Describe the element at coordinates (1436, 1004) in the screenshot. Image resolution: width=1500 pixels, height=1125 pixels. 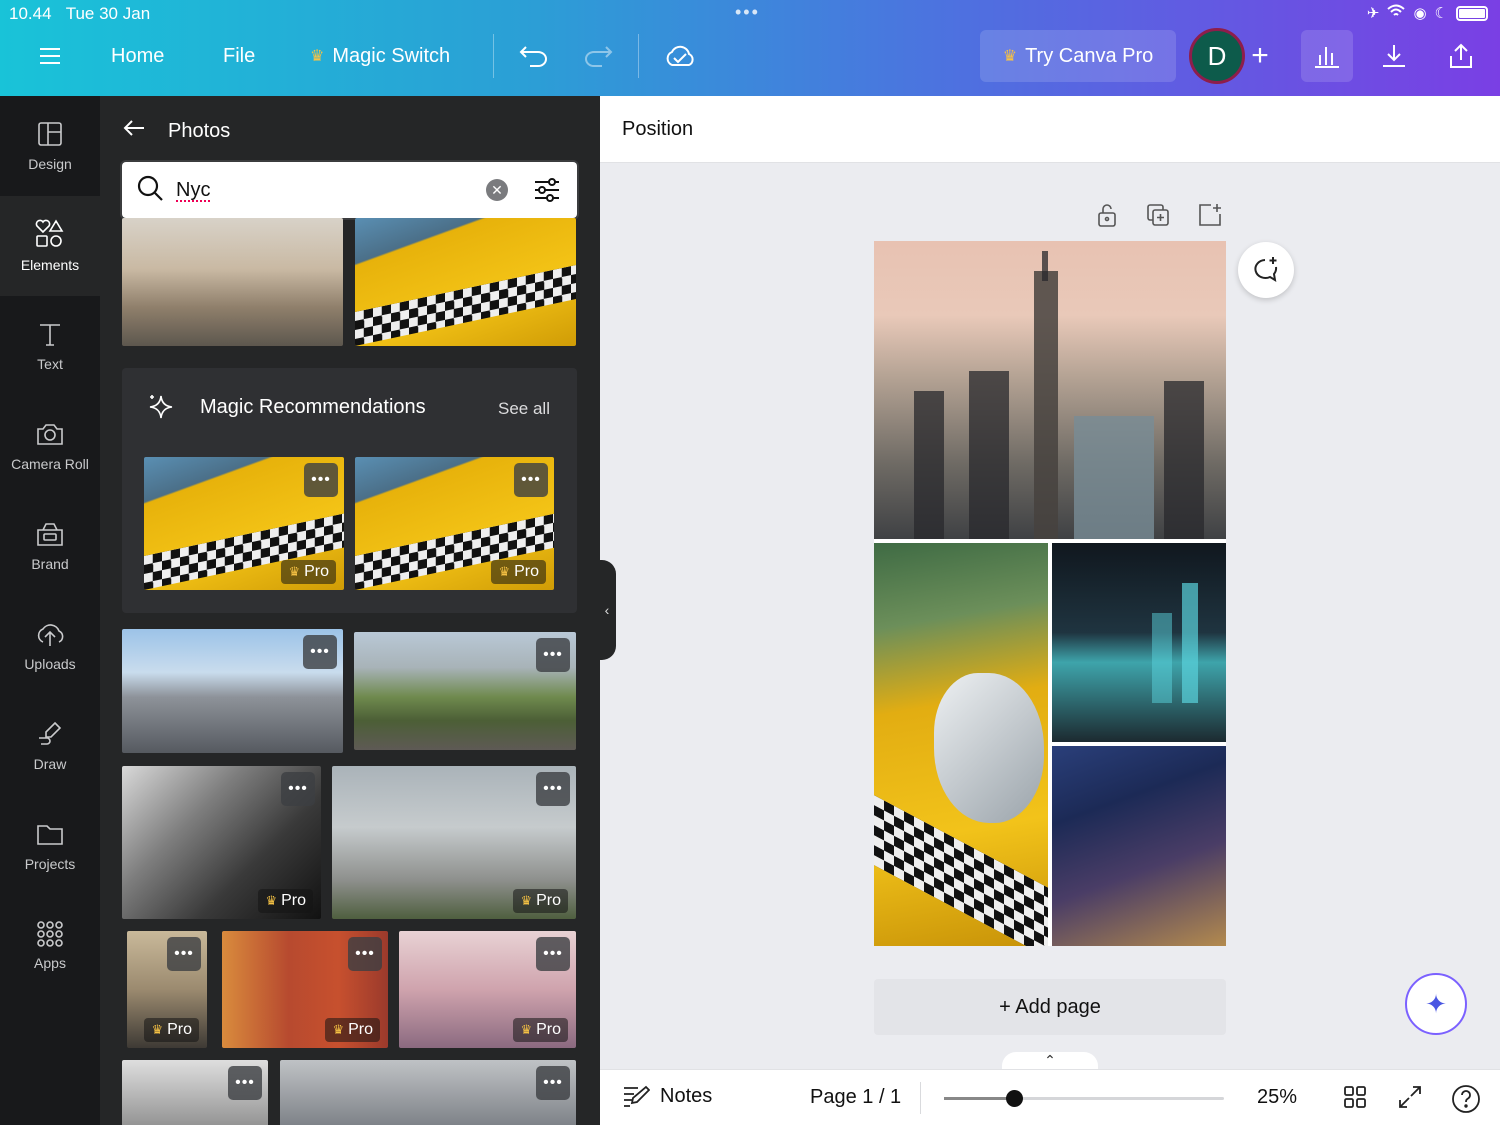
I see `magic-assistant-icon: ✦` at that location.